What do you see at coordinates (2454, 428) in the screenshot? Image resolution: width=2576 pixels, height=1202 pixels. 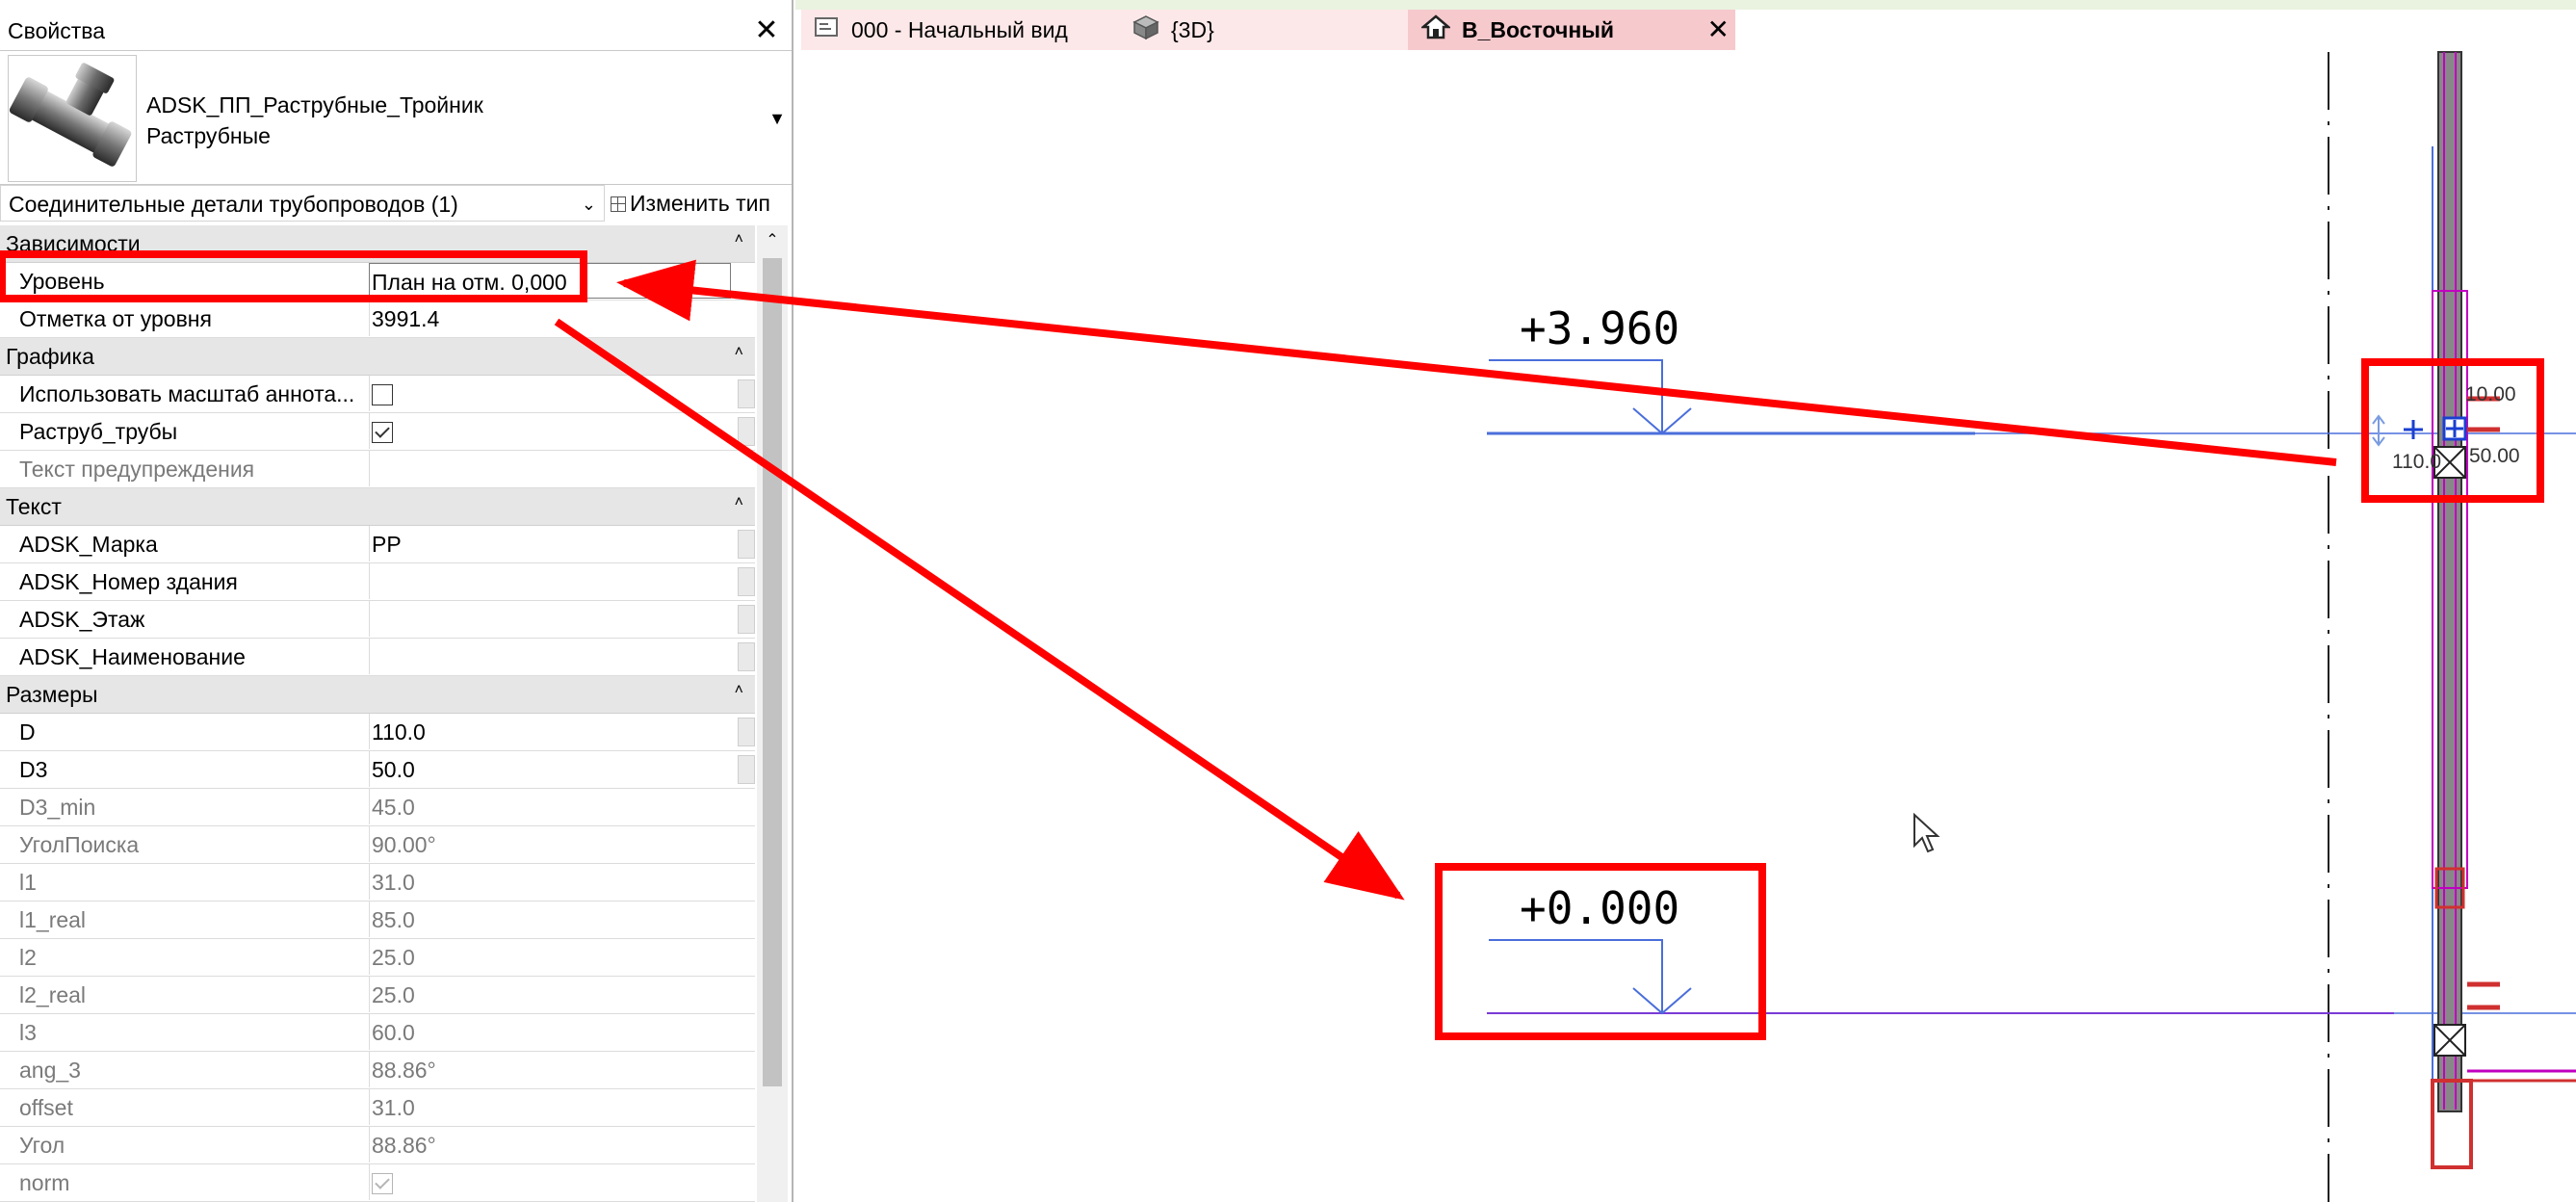 I see `selected-tee-fitting` at bounding box center [2454, 428].